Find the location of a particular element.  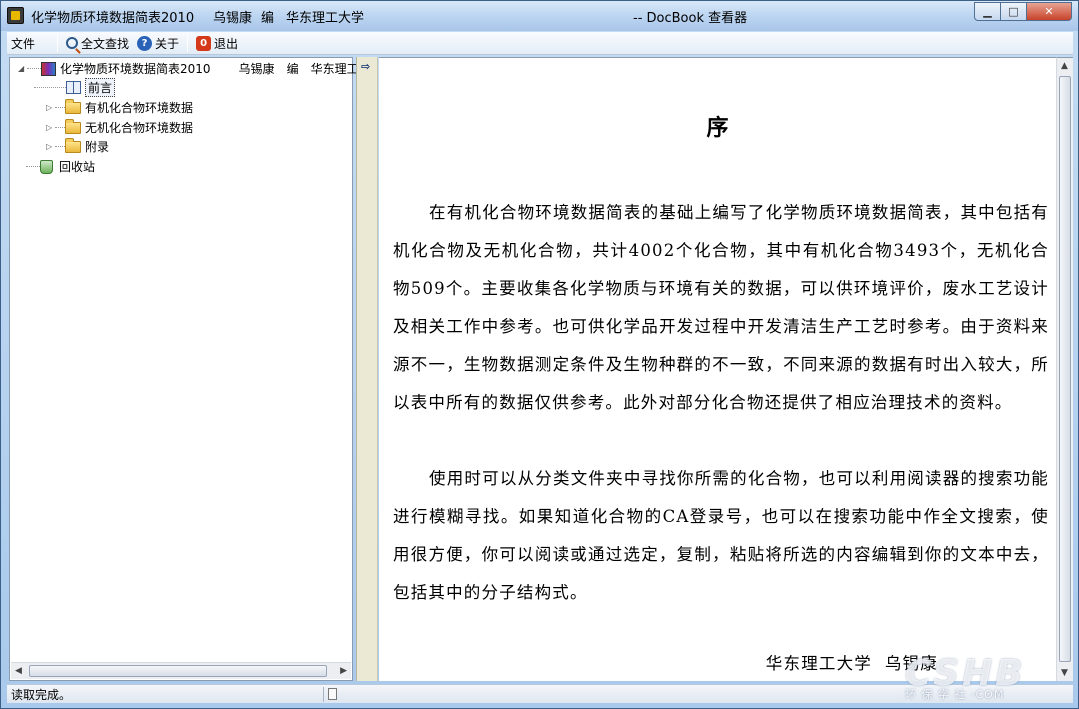

tree-item-label: 回收站 is located at coordinates (77, 167).